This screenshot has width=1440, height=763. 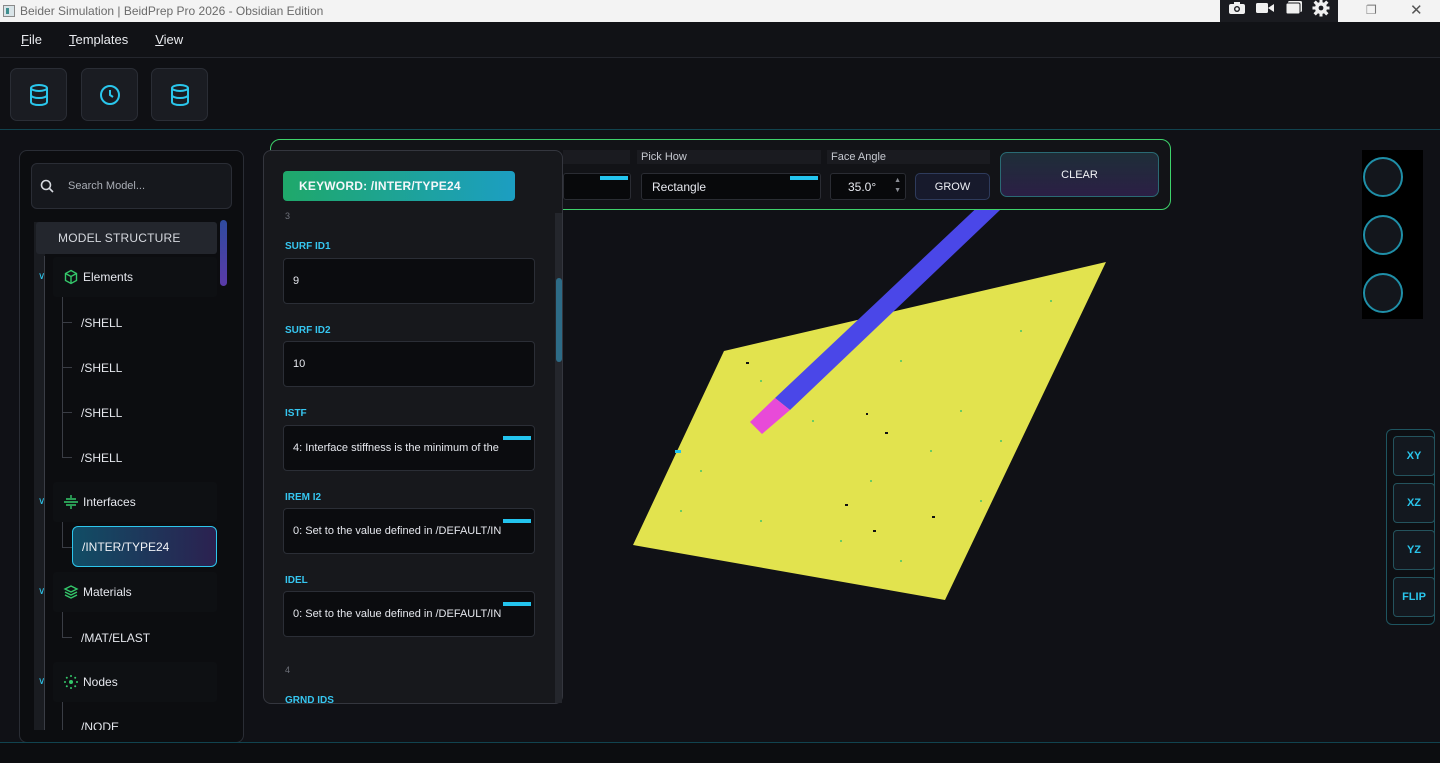 I want to click on tree-scrollbar, so click(x=223, y=253).